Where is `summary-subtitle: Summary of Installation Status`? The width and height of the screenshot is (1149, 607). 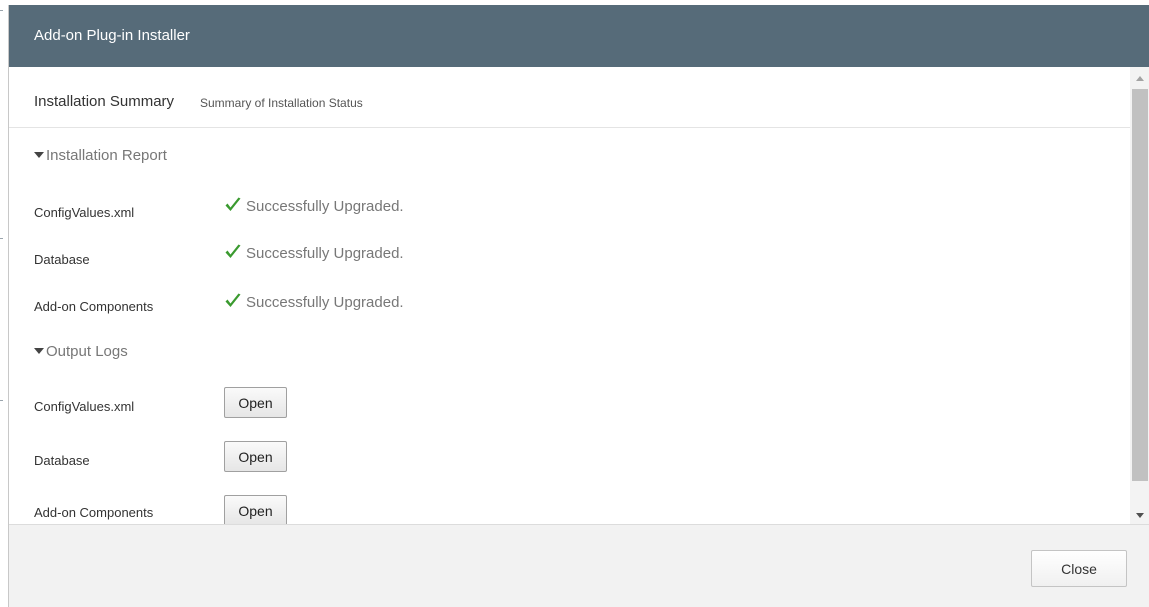 summary-subtitle: Summary of Installation Status is located at coordinates (281, 103).